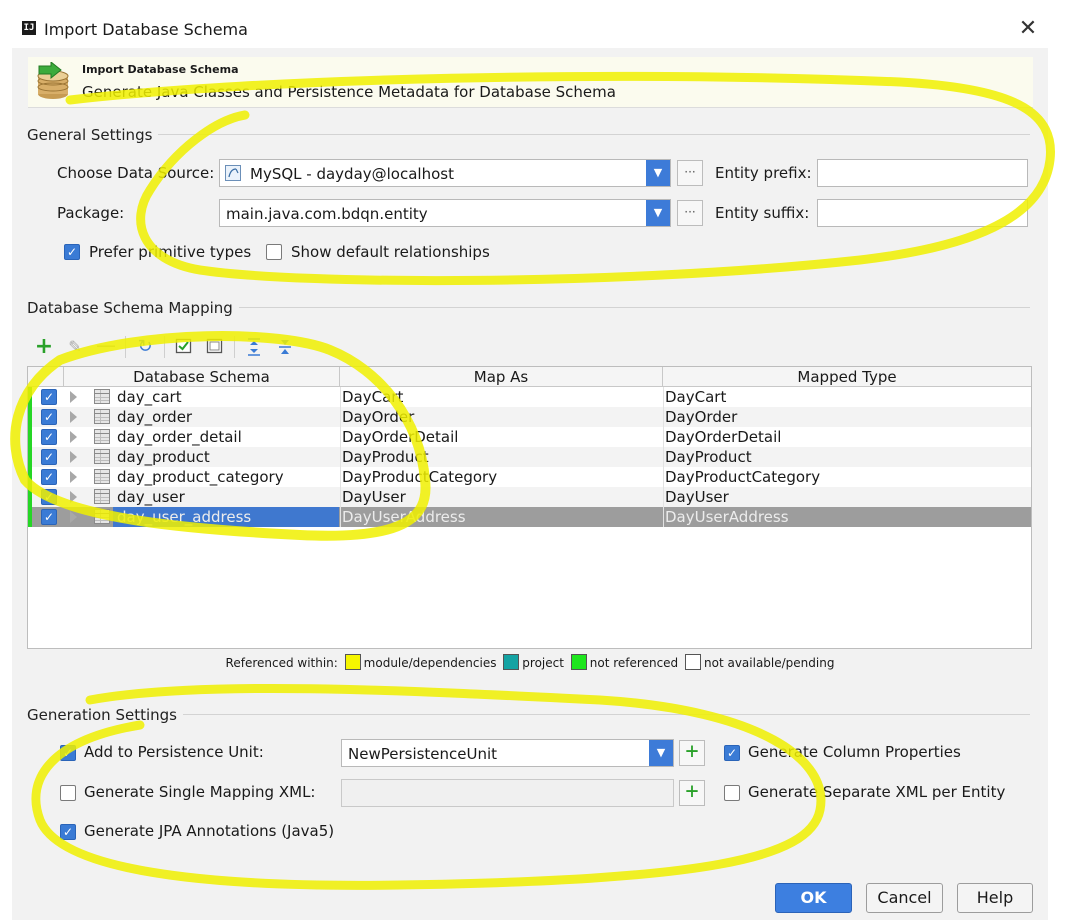 The width and height of the screenshot is (1070, 920). Describe the element at coordinates (179, 437) in the screenshot. I see `schema-cell: day_order_detail` at that location.